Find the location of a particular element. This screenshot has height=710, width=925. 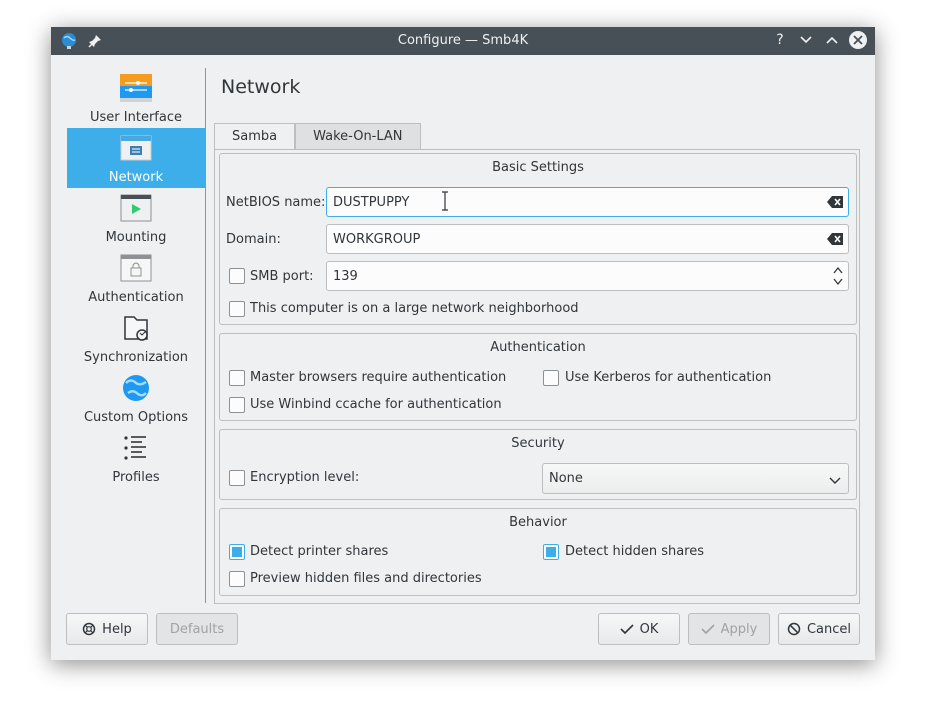

domain-input: WORKGROUP is located at coordinates (587, 239).